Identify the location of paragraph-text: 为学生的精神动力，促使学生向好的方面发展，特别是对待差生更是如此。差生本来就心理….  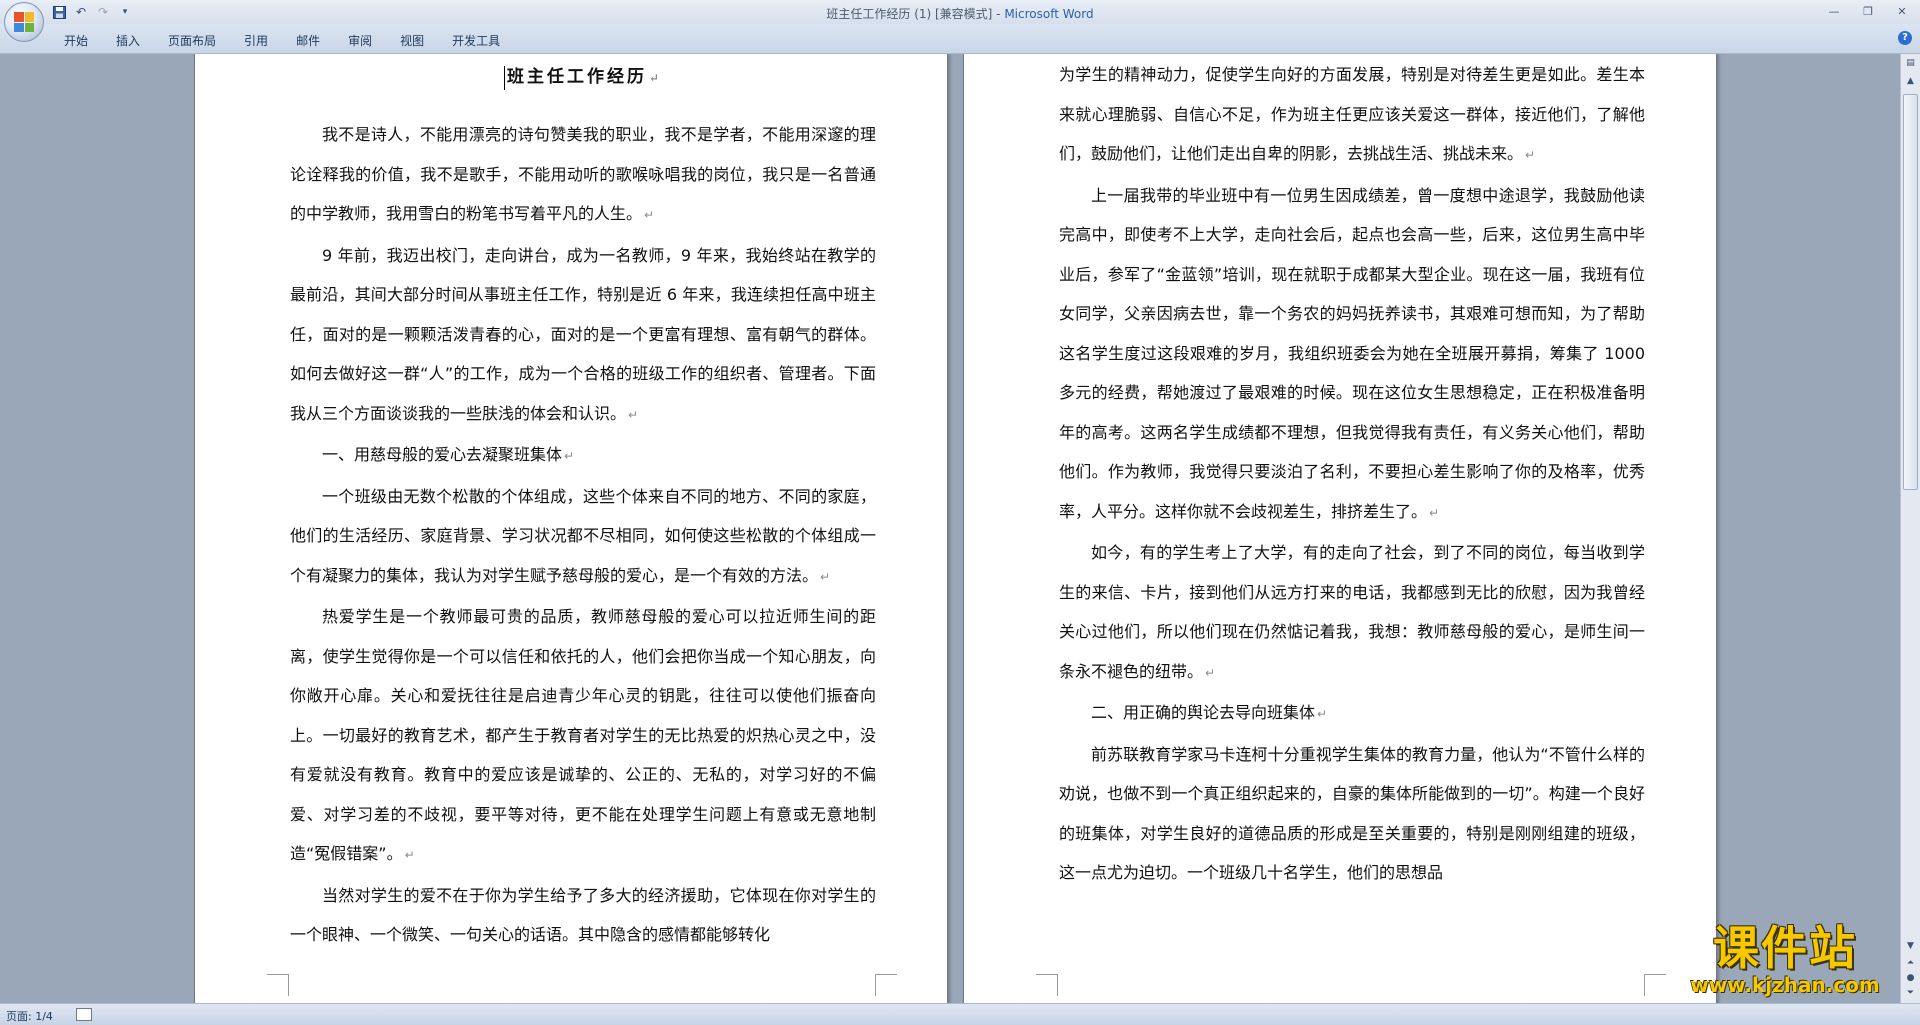
(1352, 114).